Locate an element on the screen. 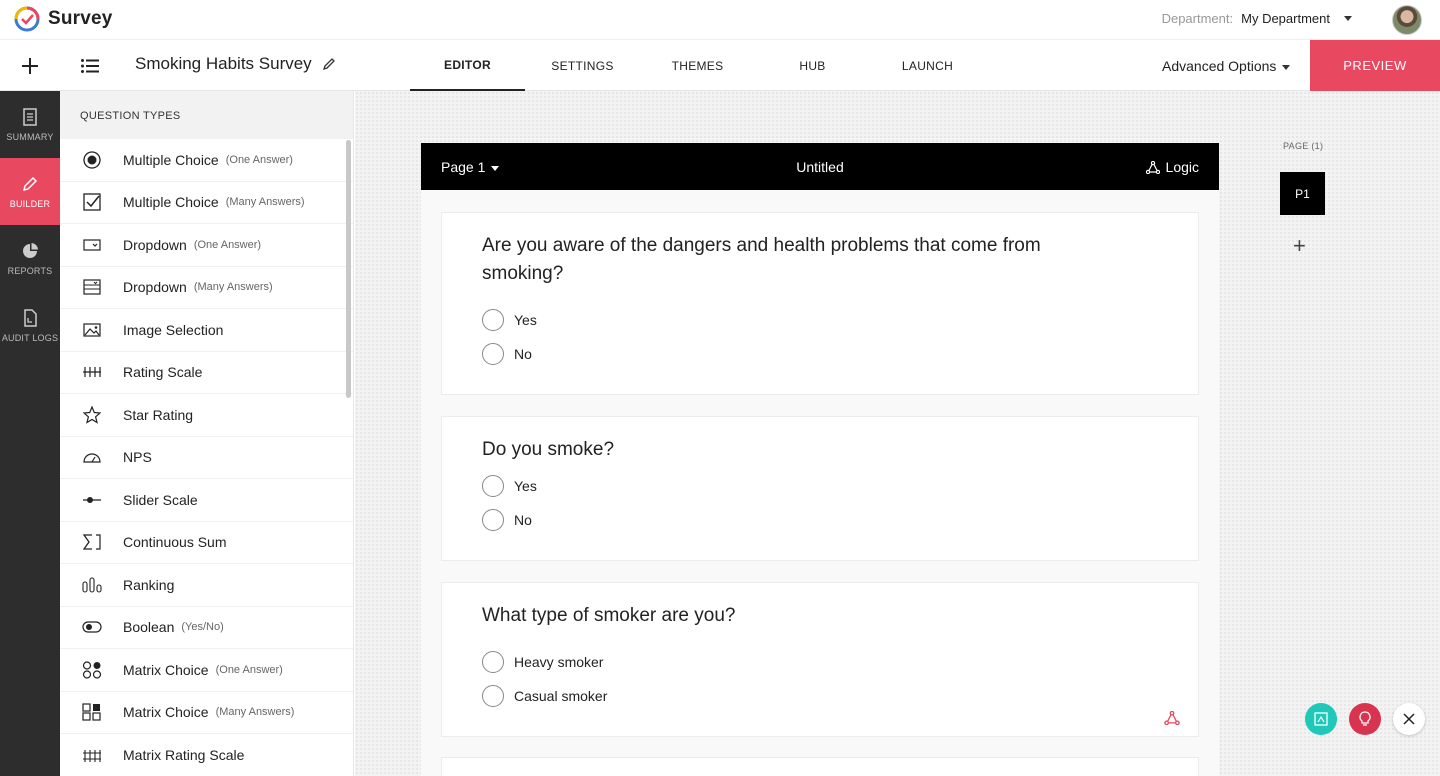 This screenshot has height=776, width=1440. page-thumbnail-p1: P1 is located at coordinates (1302, 193).